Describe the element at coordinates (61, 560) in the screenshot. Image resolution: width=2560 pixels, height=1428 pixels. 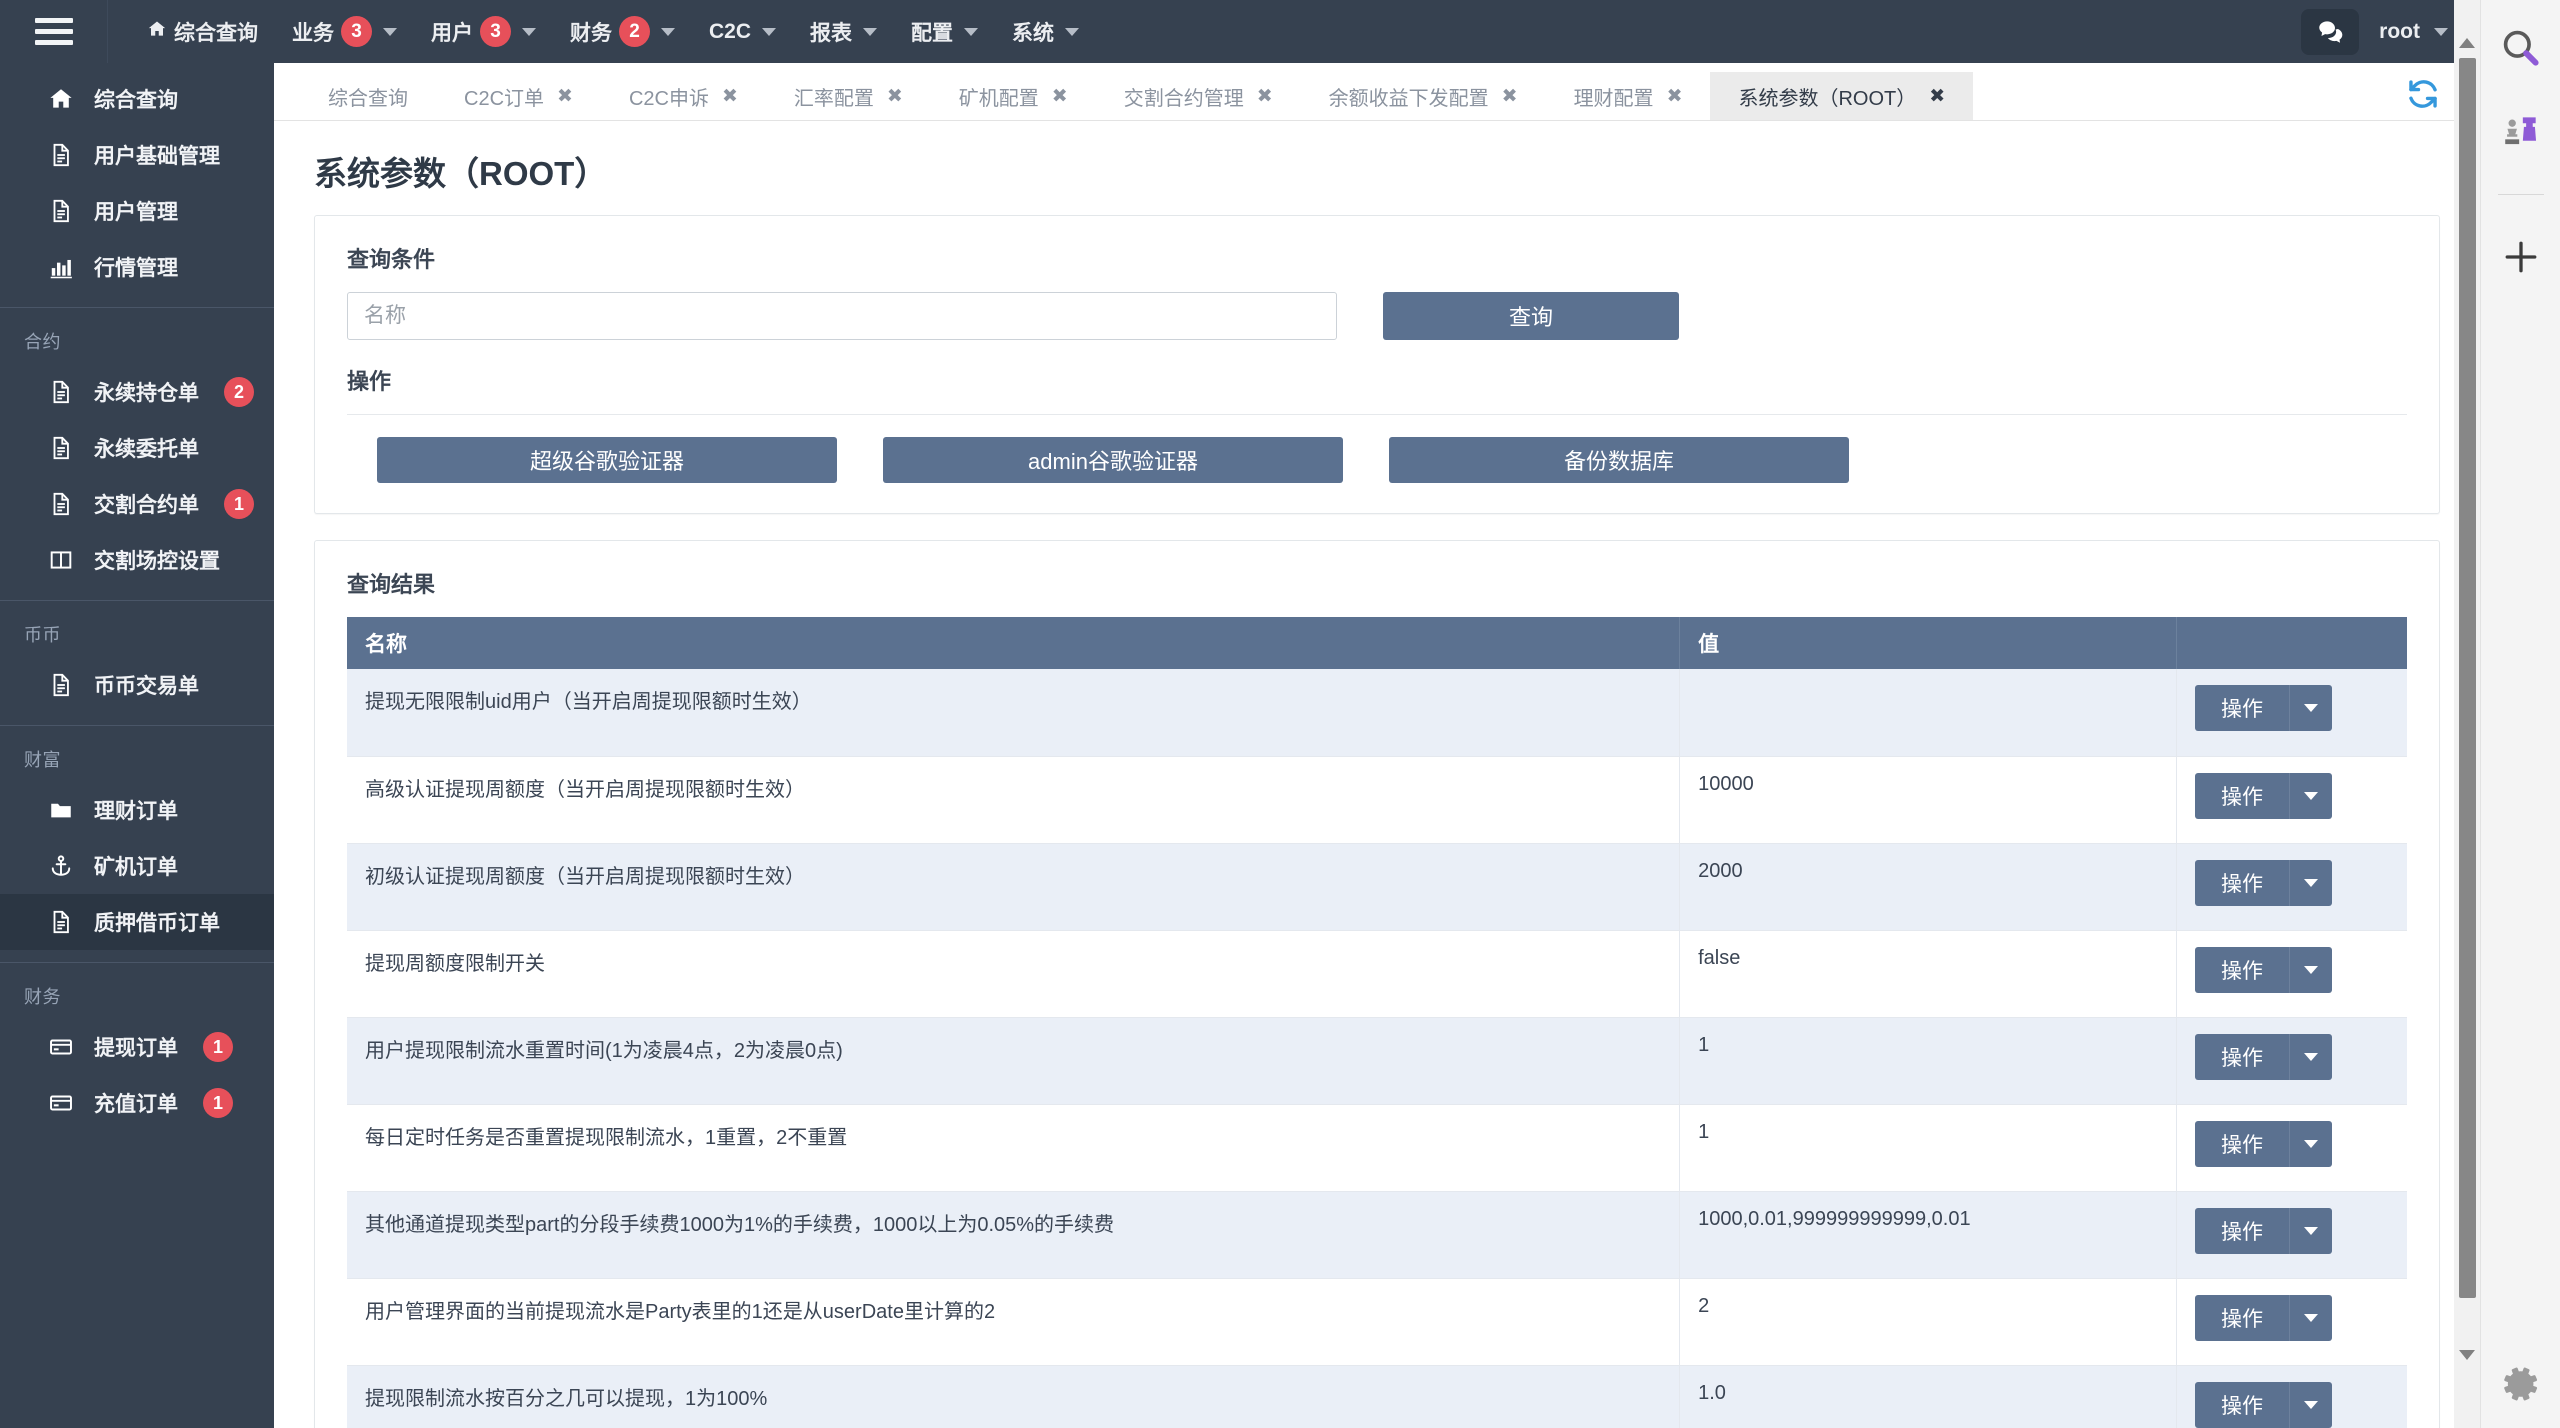
I see `columns-icon` at that location.